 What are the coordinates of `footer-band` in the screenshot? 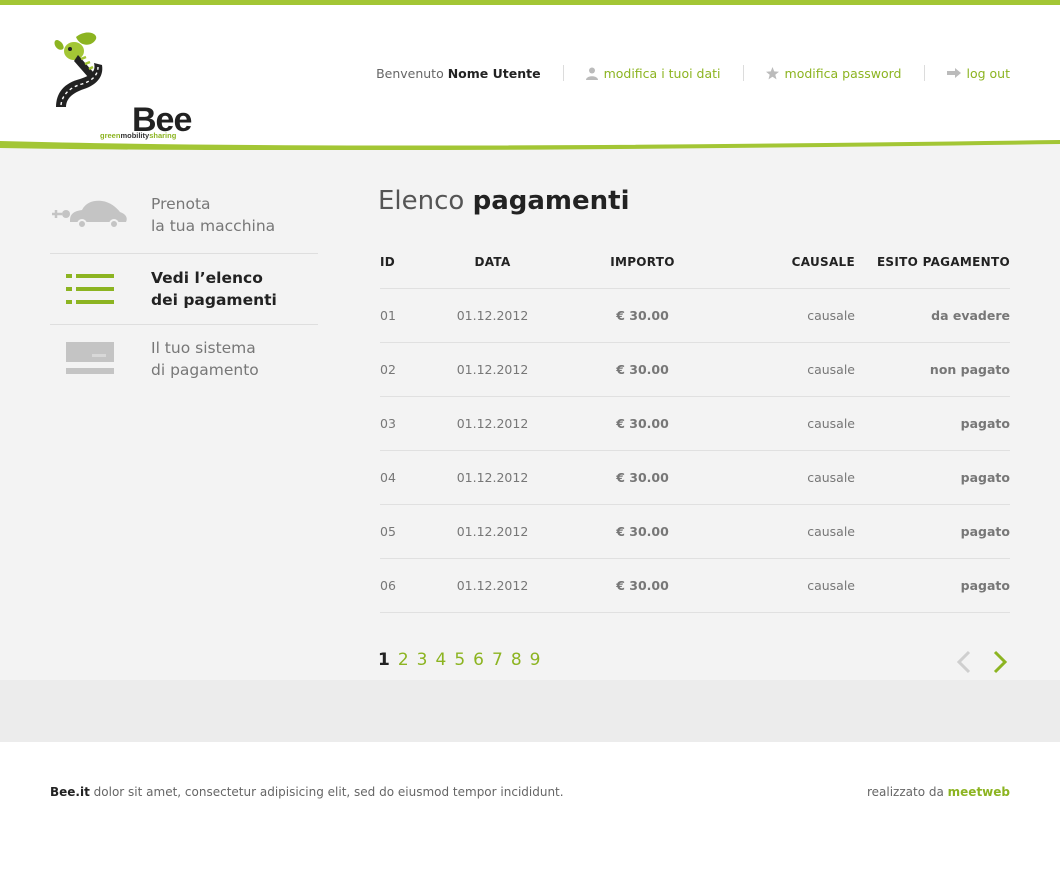 It's located at (530, 711).